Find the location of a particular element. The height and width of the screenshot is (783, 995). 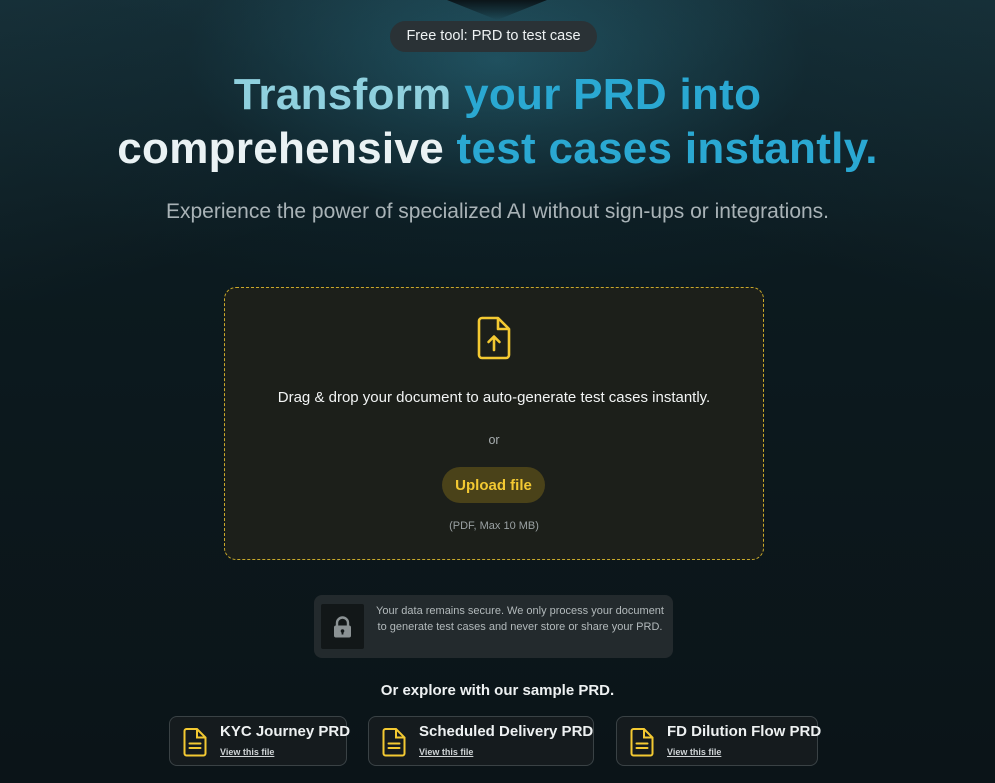

free-tool-badge: Free tool: PRD to test case is located at coordinates (493, 36).